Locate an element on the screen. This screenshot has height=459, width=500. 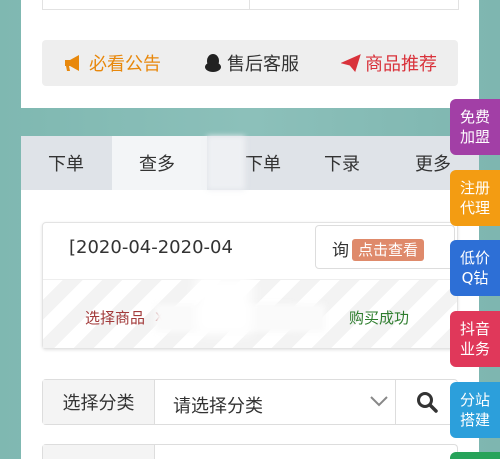
side-button-line: 抖音 is located at coordinates (474, 329).